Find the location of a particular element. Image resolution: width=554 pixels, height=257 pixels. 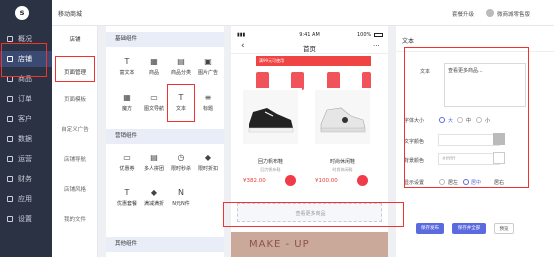

product-card: 时尚休闲鞋 时尚休闲鞋 ¥100.00 is located at coordinates (342, 143).